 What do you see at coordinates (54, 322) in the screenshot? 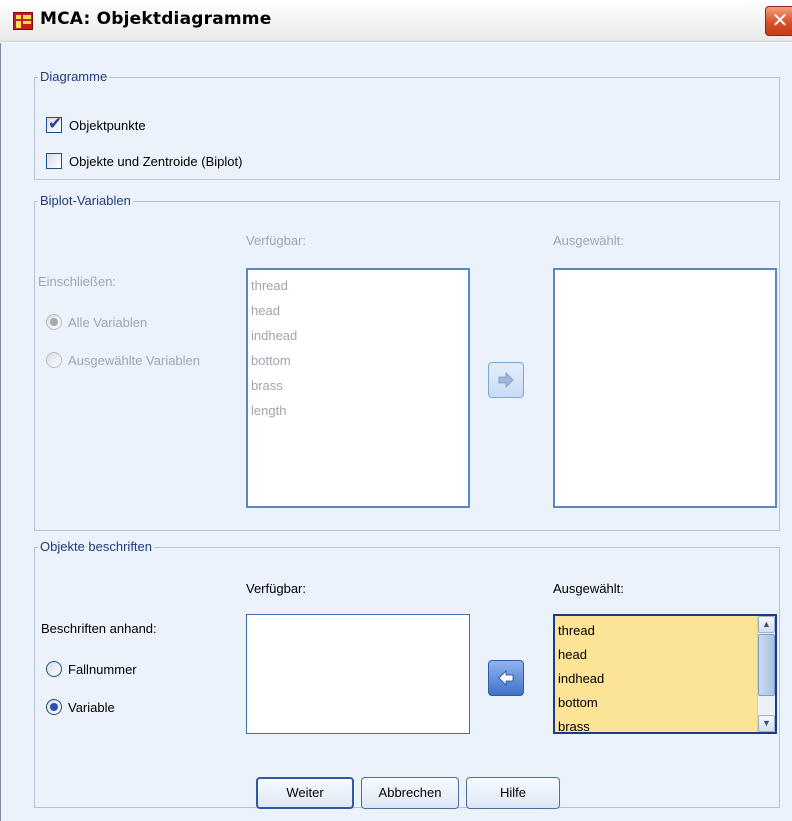
I see `radio-alle-variablen` at bounding box center [54, 322].